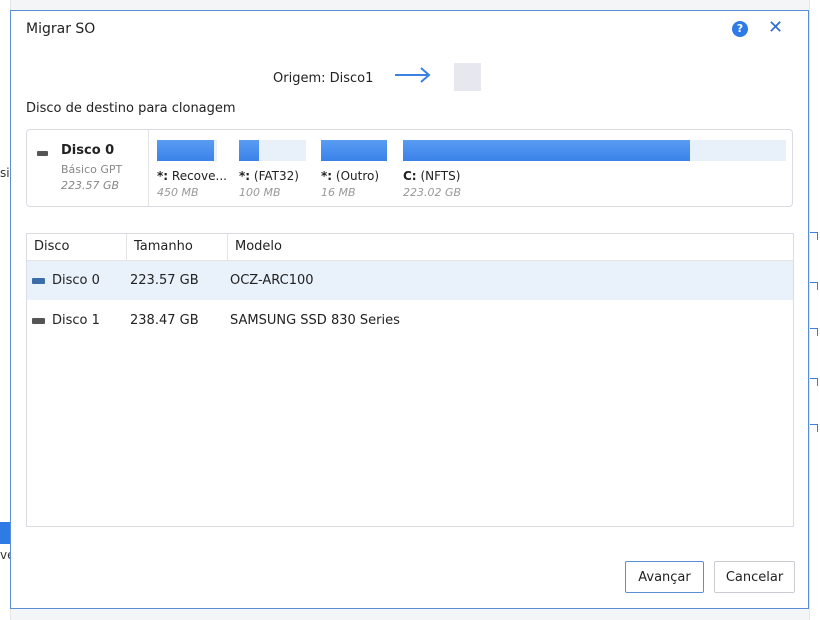  Describe the element at coordinates (164, 280) in the screenshot. I see `disk-size-cell: 223.57 GB` at that location.